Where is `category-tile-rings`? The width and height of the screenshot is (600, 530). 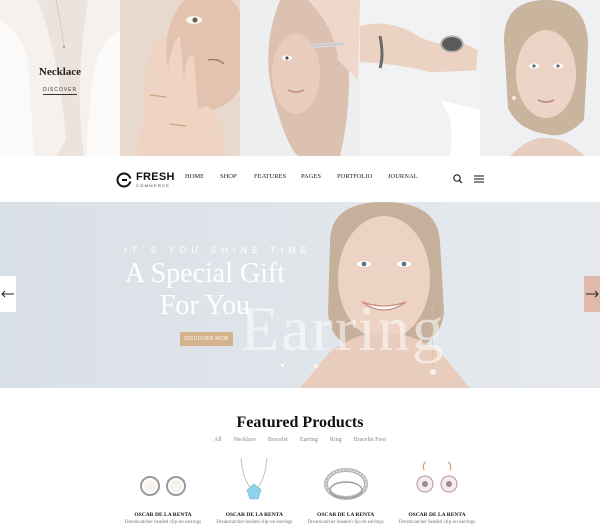 category-tile-rings is located at coordinates (180, 78).